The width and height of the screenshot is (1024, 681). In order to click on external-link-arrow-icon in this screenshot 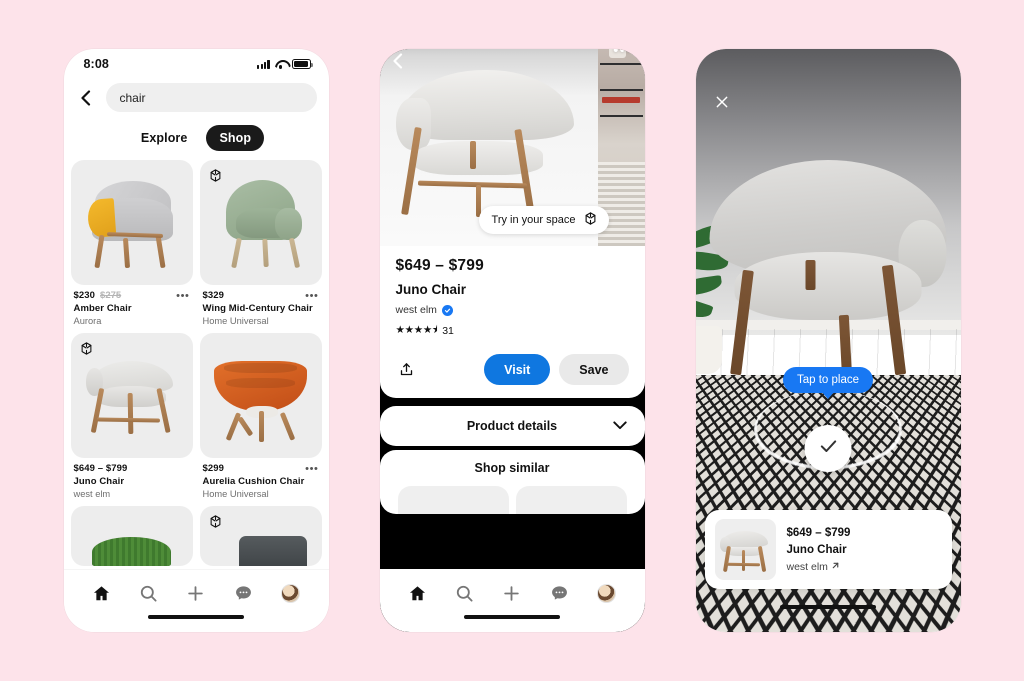, I will do `click(835, 567)`.